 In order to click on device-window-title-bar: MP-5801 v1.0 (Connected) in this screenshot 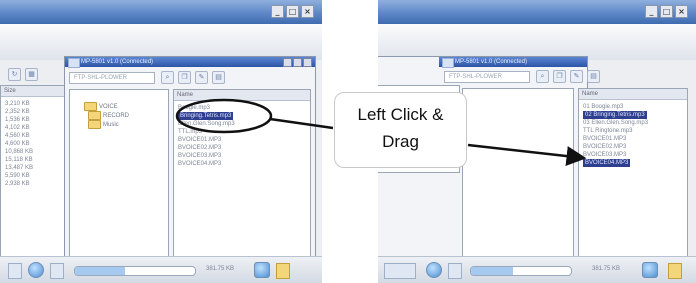, I will do `click(190, 62)`.